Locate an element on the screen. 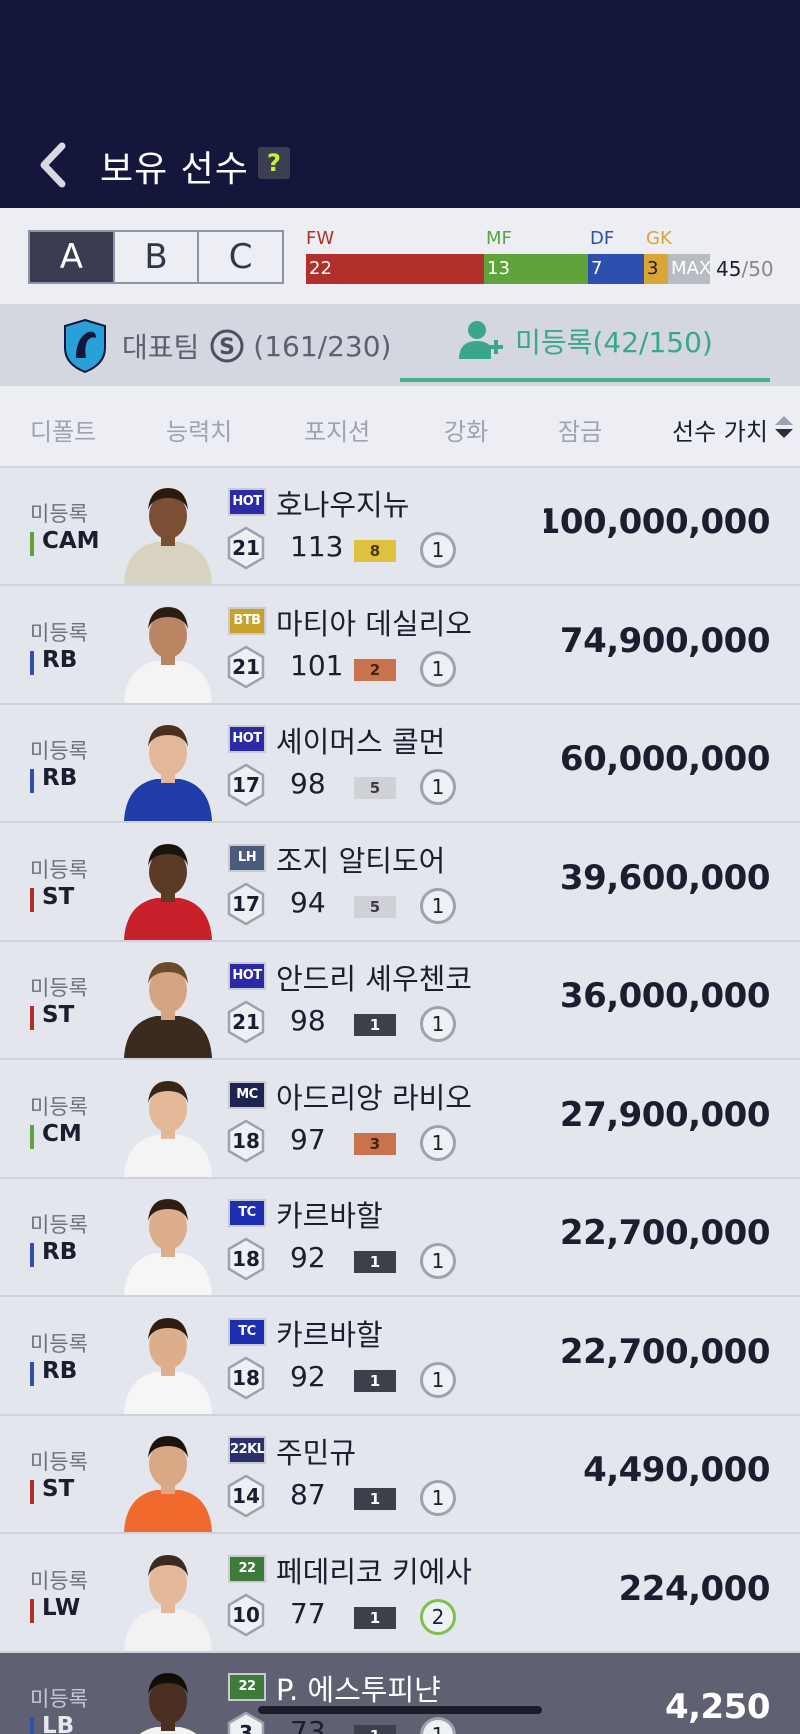  player-overall: 87 is located at coordinates (308, 1494).